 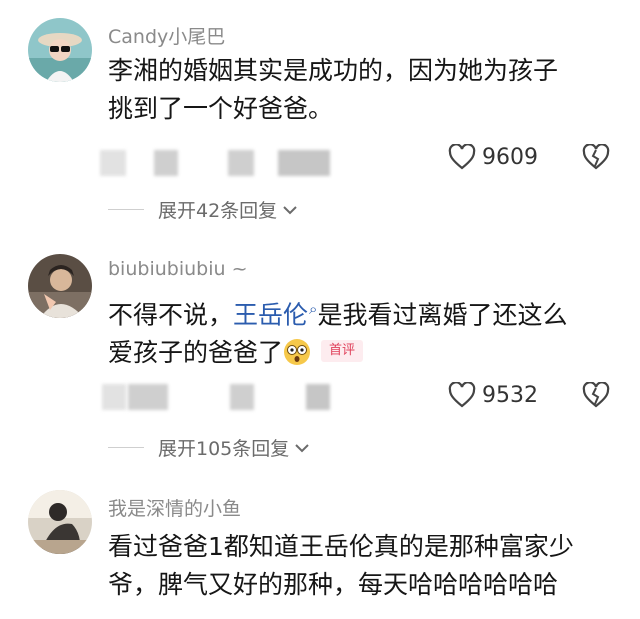 What do you see at coordinates (510, 395) in the screenshot?
I see `like-count: 9532` at bounding box center [510, 395].